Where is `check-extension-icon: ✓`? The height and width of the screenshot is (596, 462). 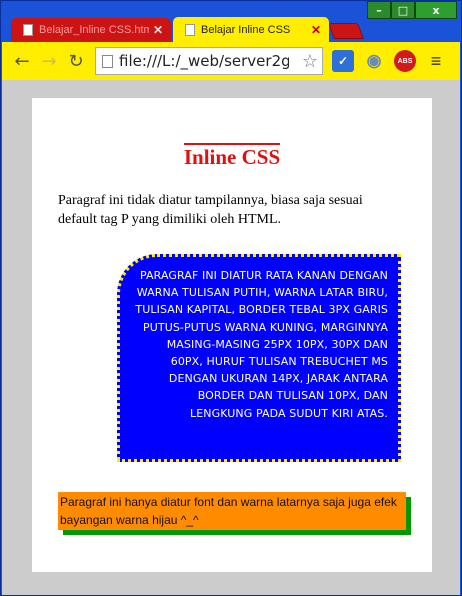 check-extension-icon: ✓ is located at coordinates (343, 61).